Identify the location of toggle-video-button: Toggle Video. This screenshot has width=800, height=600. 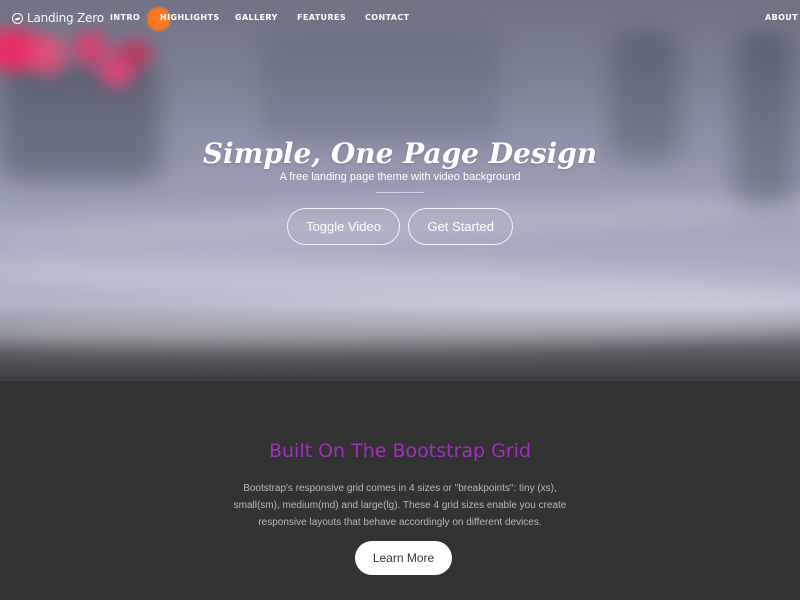
(343, 226).